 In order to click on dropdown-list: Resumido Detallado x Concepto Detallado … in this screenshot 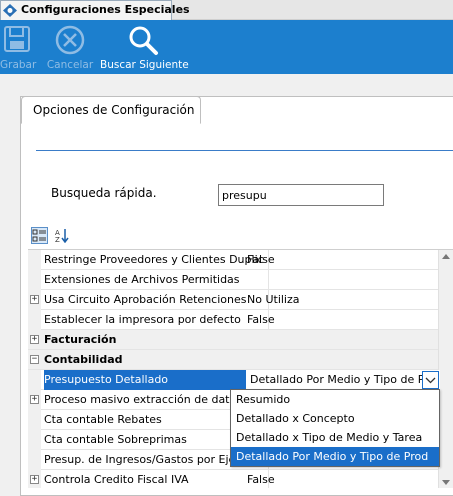, I will do `click(335, 428)`.